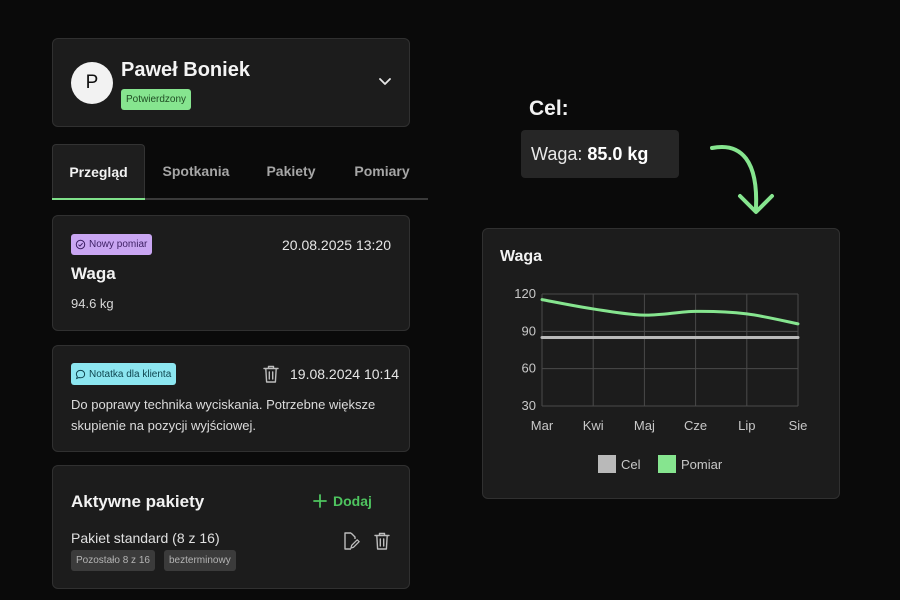  What do you see at coordinates (320, 501) in the screenshot?
I see `plus-icon` at bounding box center [320, 501].